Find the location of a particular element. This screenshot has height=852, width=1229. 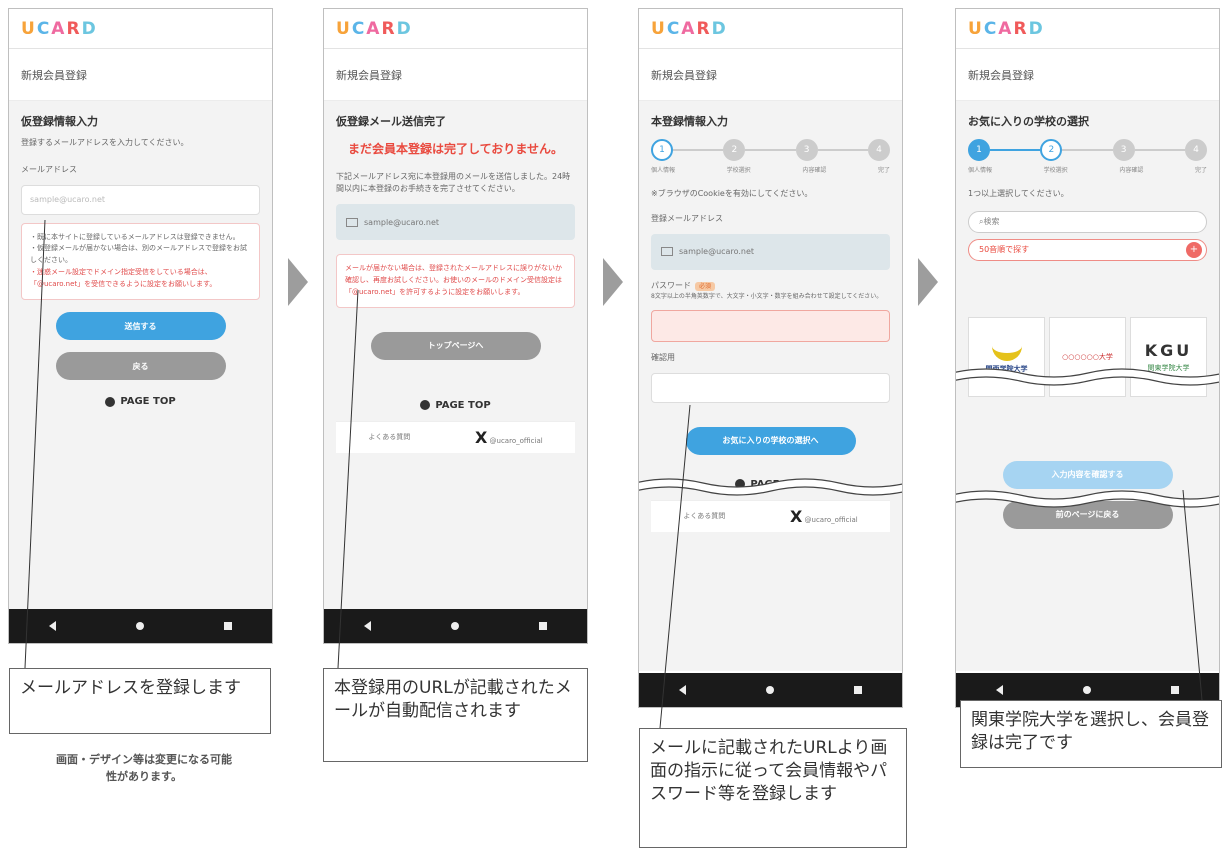

section-title: 仮登録メール送信完了 is located at coordinates (391, 121).